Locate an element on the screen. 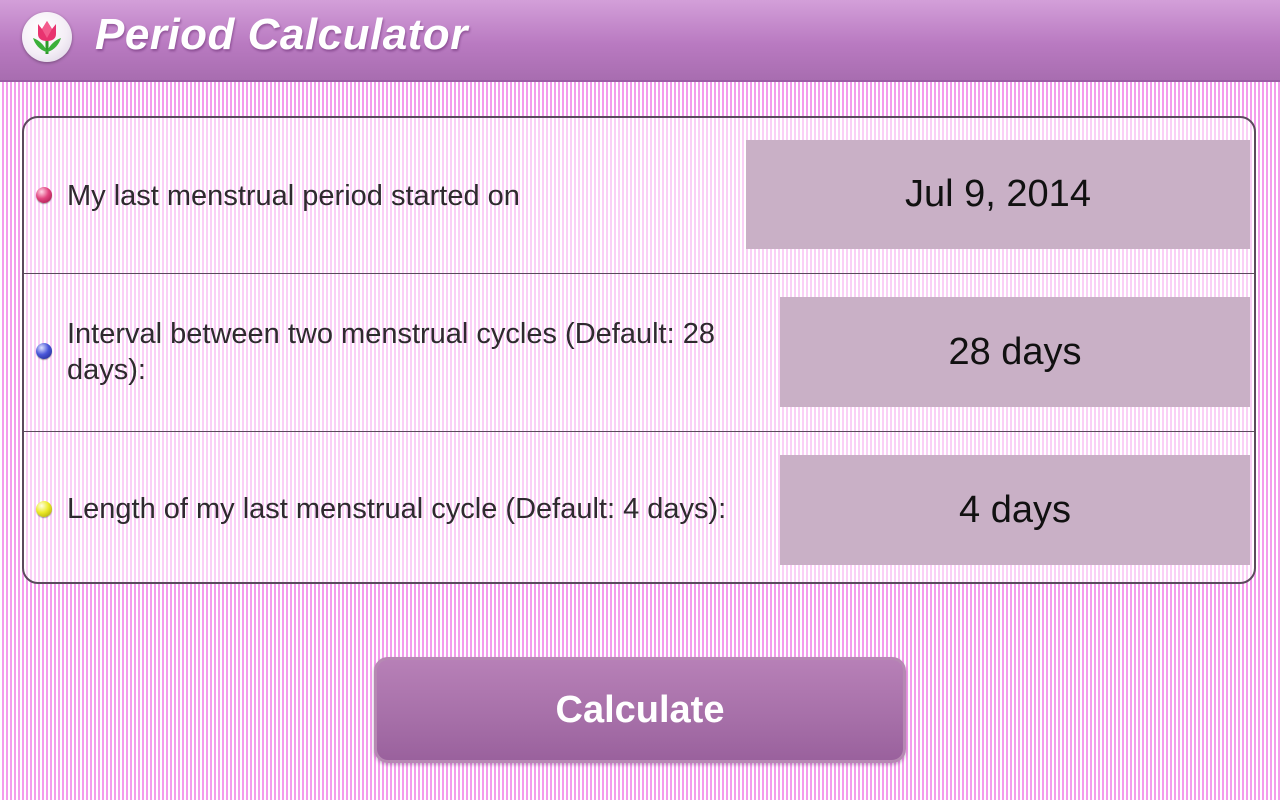  last-period-date-field: Jul 9, 2014 is located at coordinates (998, 194).